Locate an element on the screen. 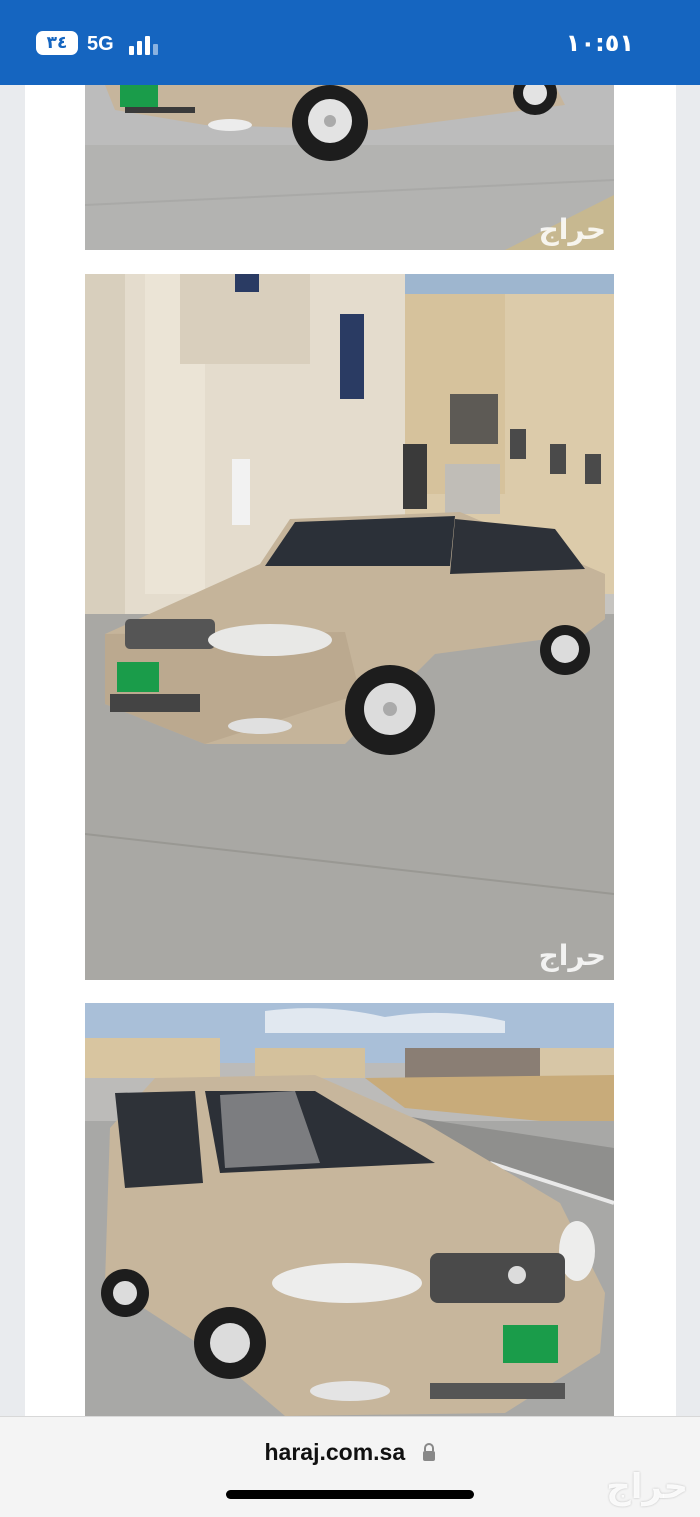  car-photo-1: حراج is located at coordinates (349, 167).